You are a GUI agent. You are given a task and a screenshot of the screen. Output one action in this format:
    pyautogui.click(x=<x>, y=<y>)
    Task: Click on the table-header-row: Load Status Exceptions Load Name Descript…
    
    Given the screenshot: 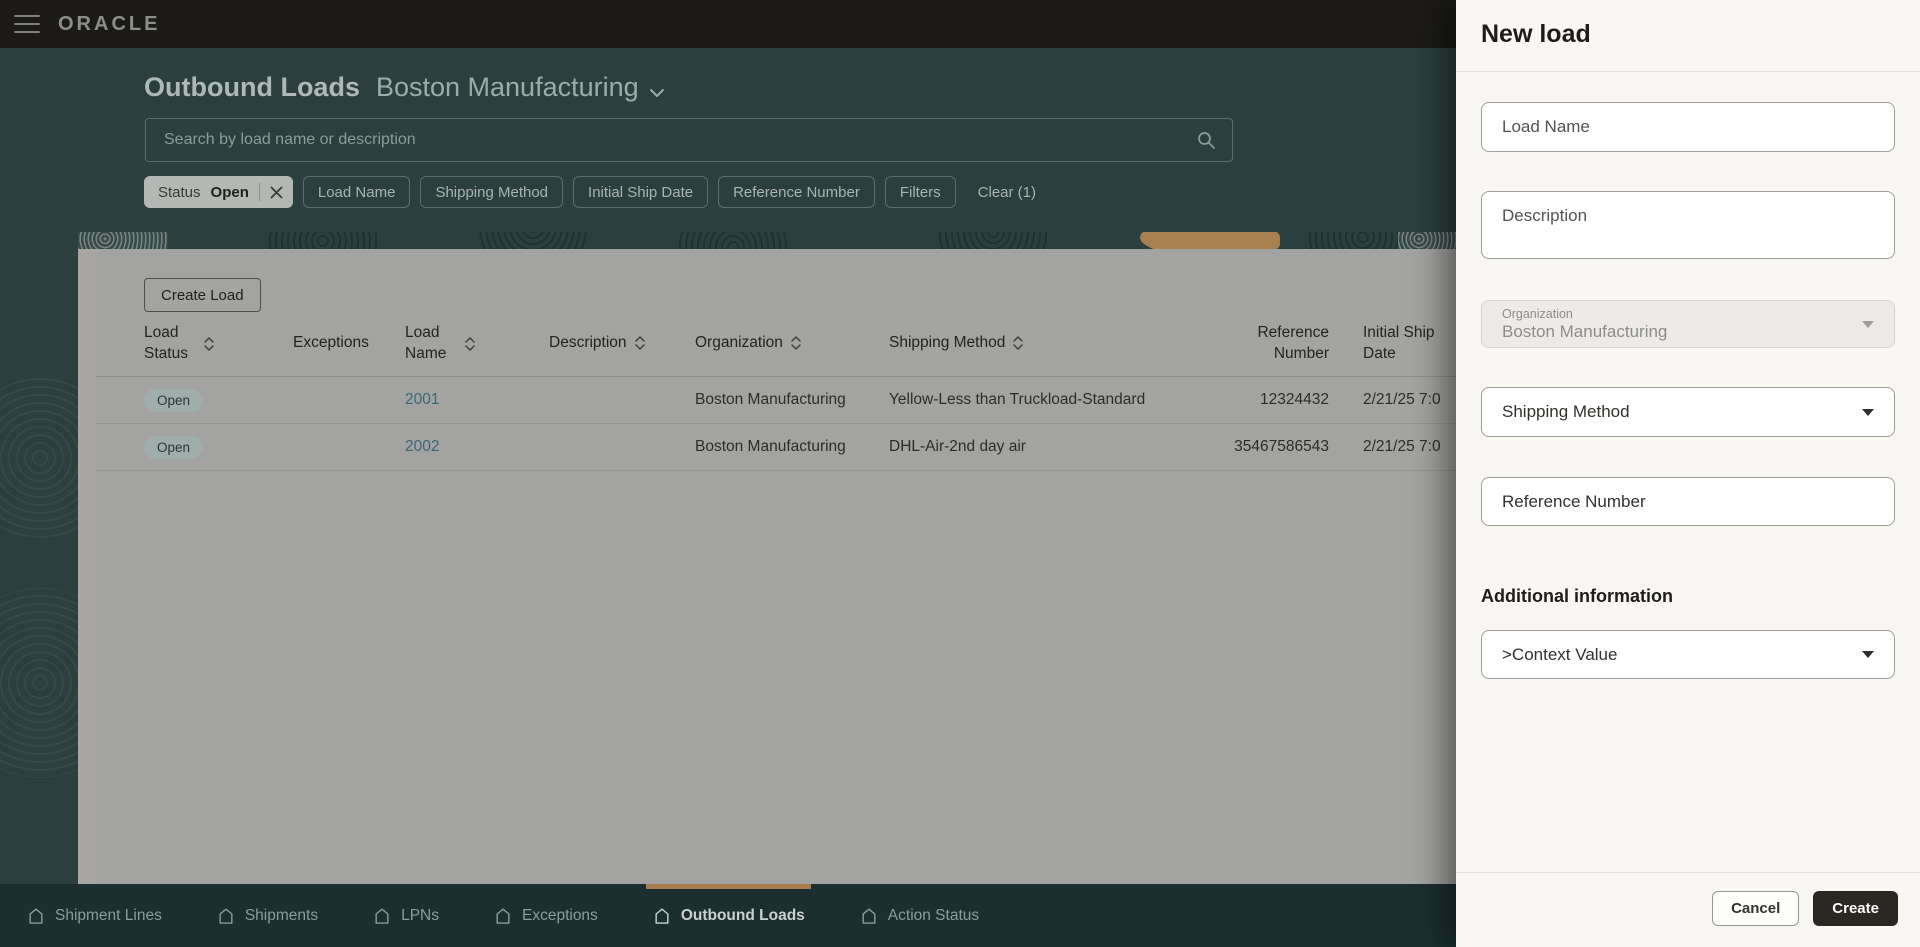 What is the action you would take?
    pyautogui.click(x=824, y=344)
    